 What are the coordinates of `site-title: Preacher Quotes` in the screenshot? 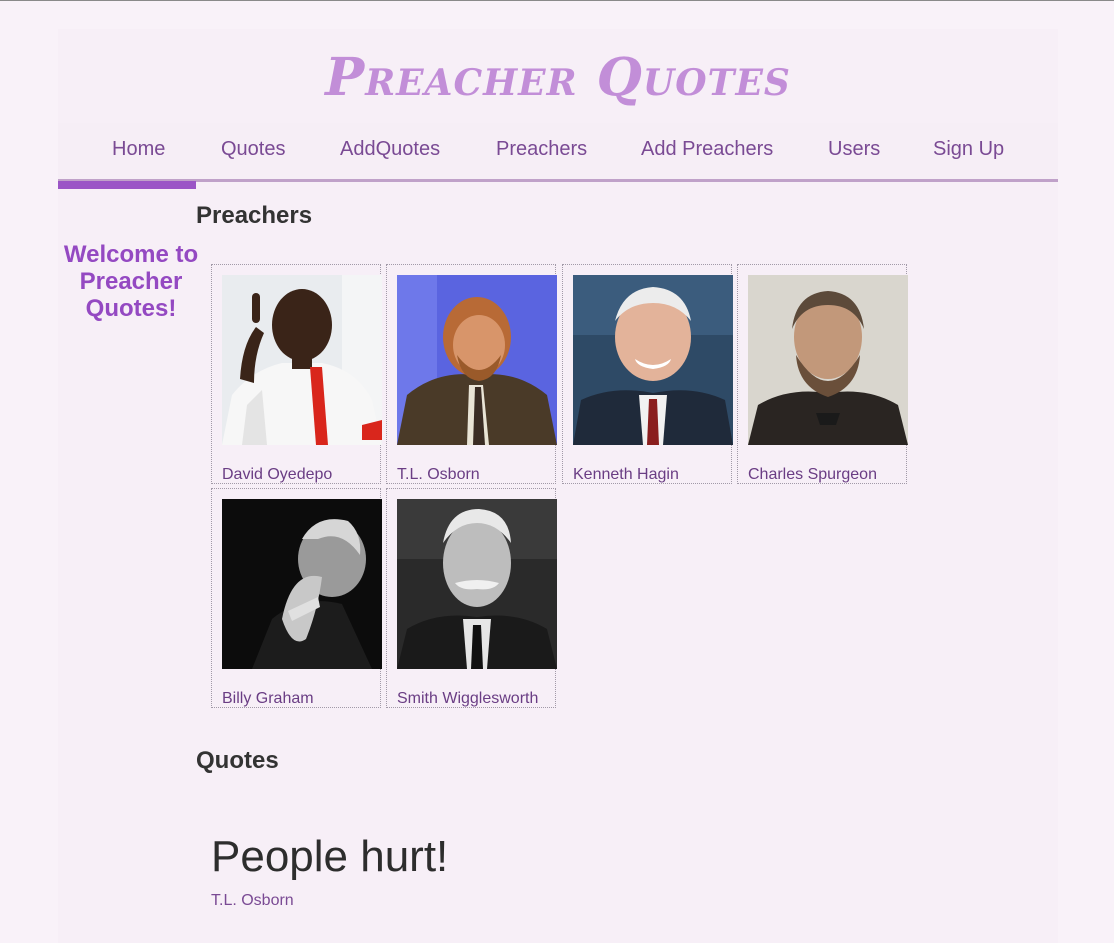 It's located at (558, 77).